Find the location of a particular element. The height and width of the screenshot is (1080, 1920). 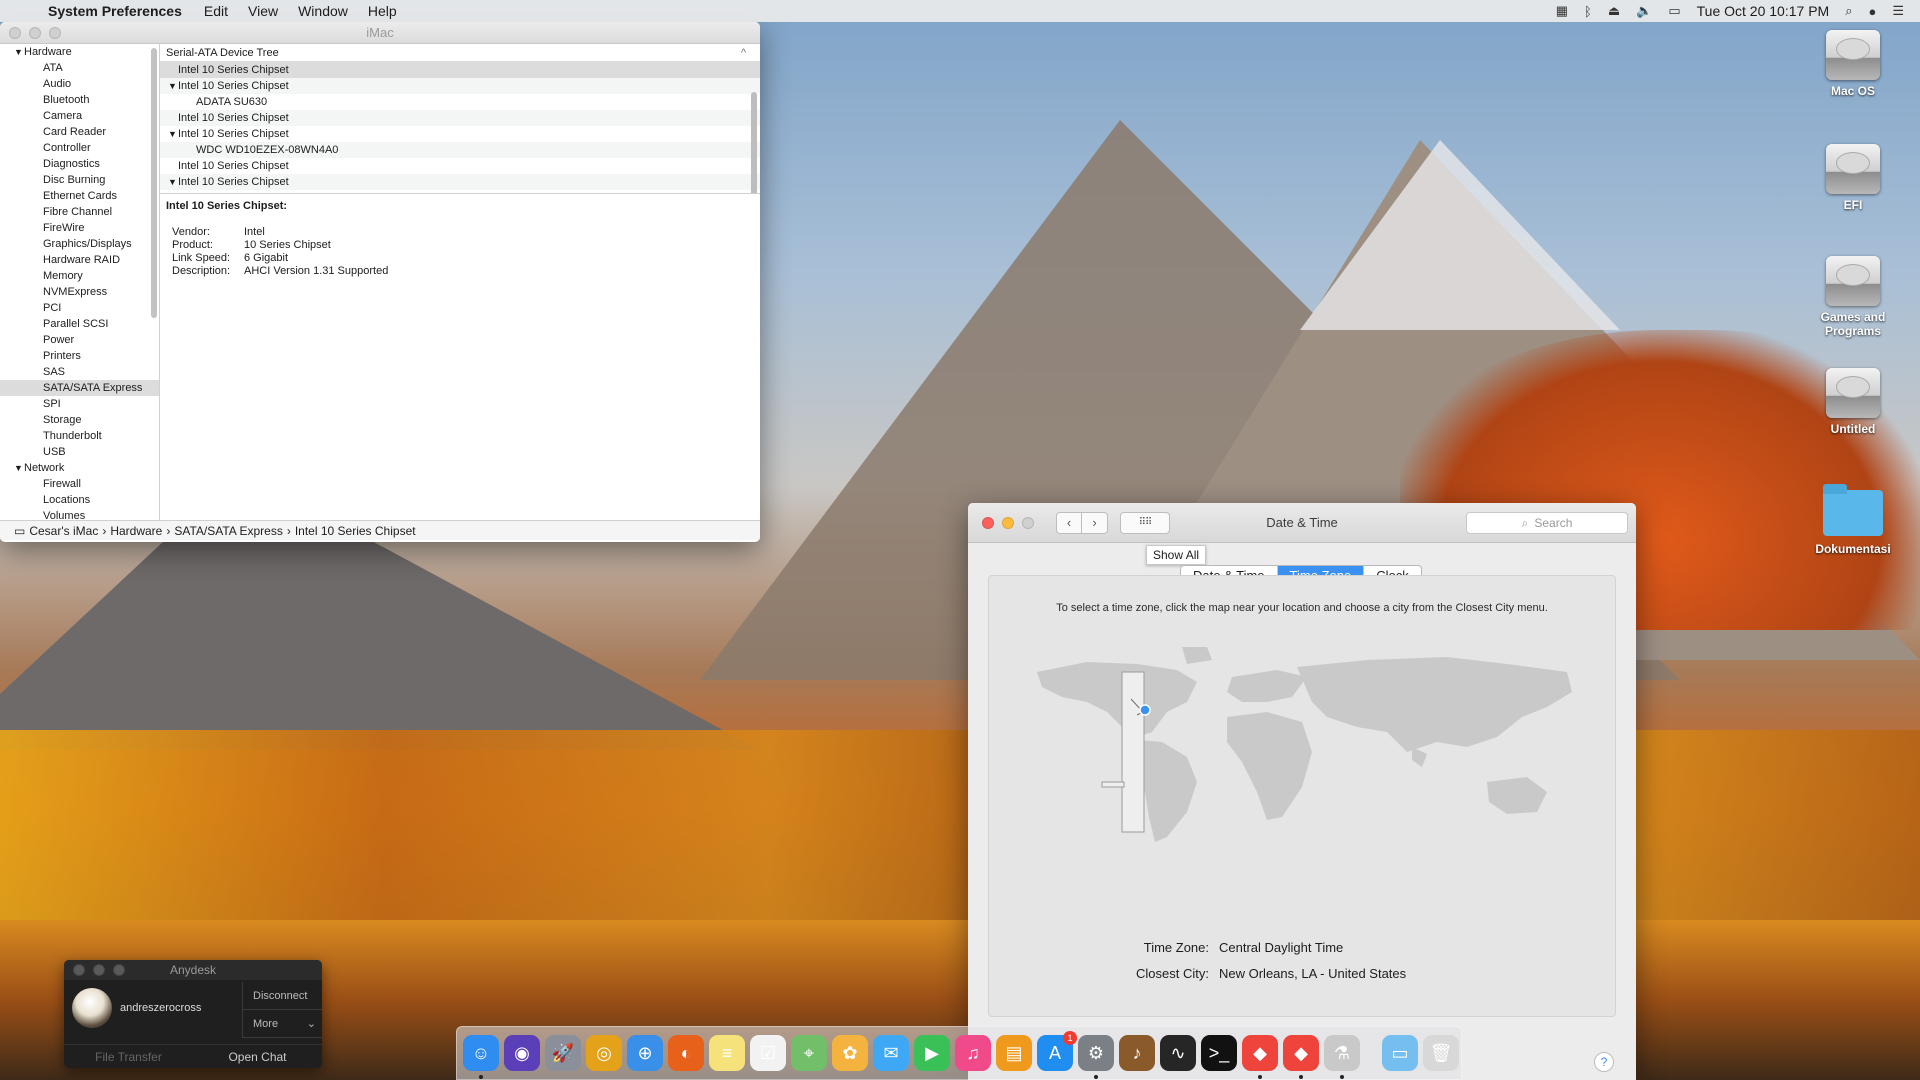

sidebar-group-hardware: ▼Hardware is located at coordinates (79, 52).